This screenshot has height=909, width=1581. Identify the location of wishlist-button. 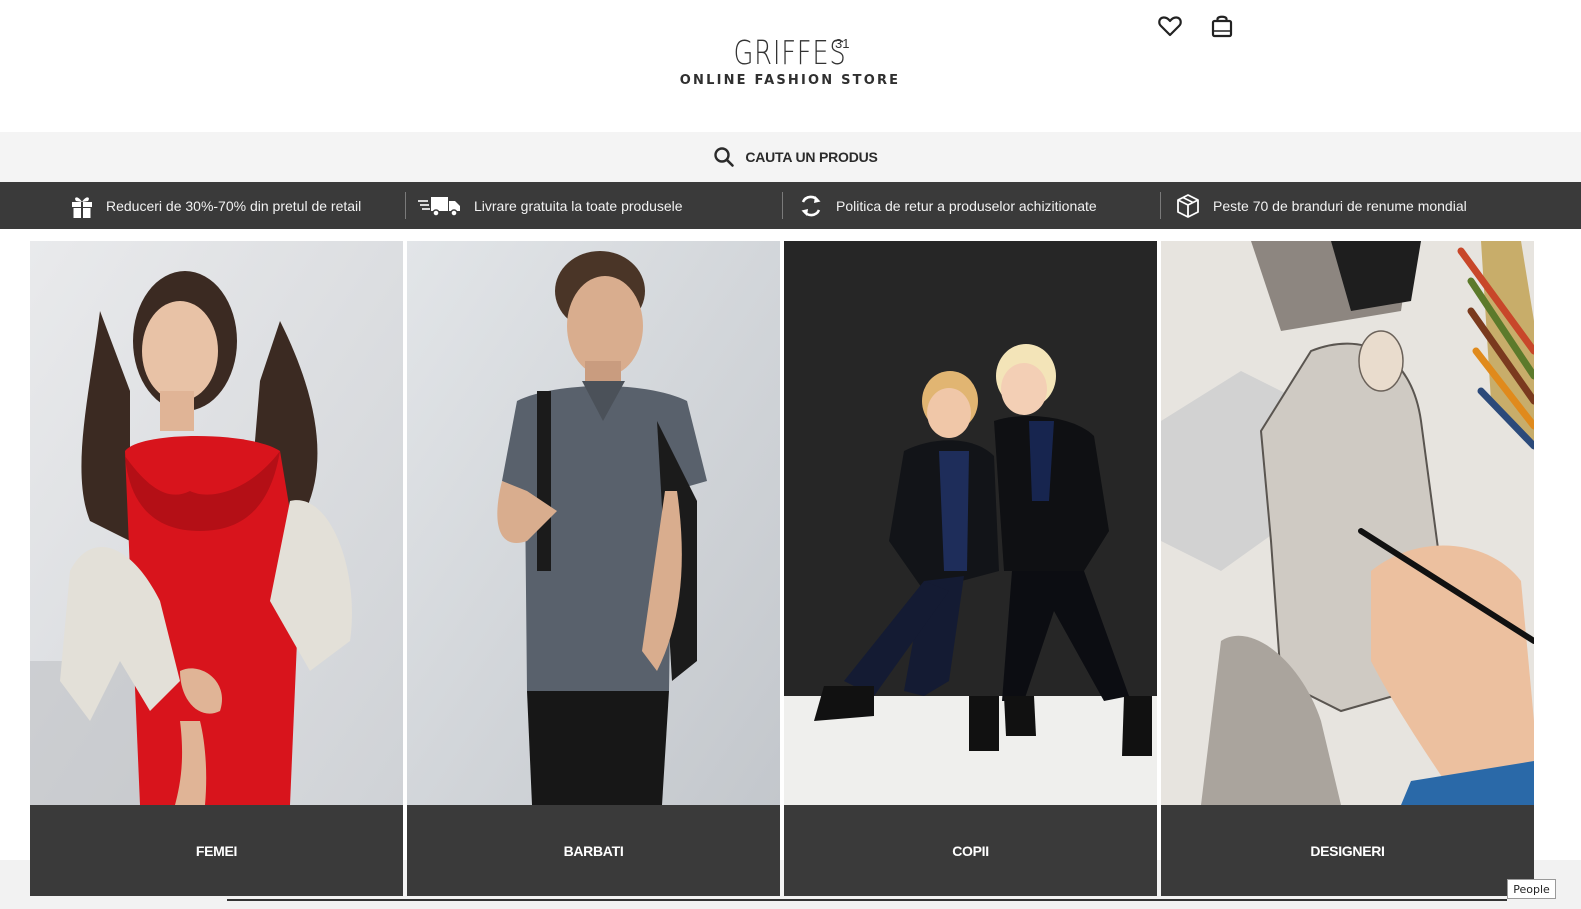
(1170, 26).